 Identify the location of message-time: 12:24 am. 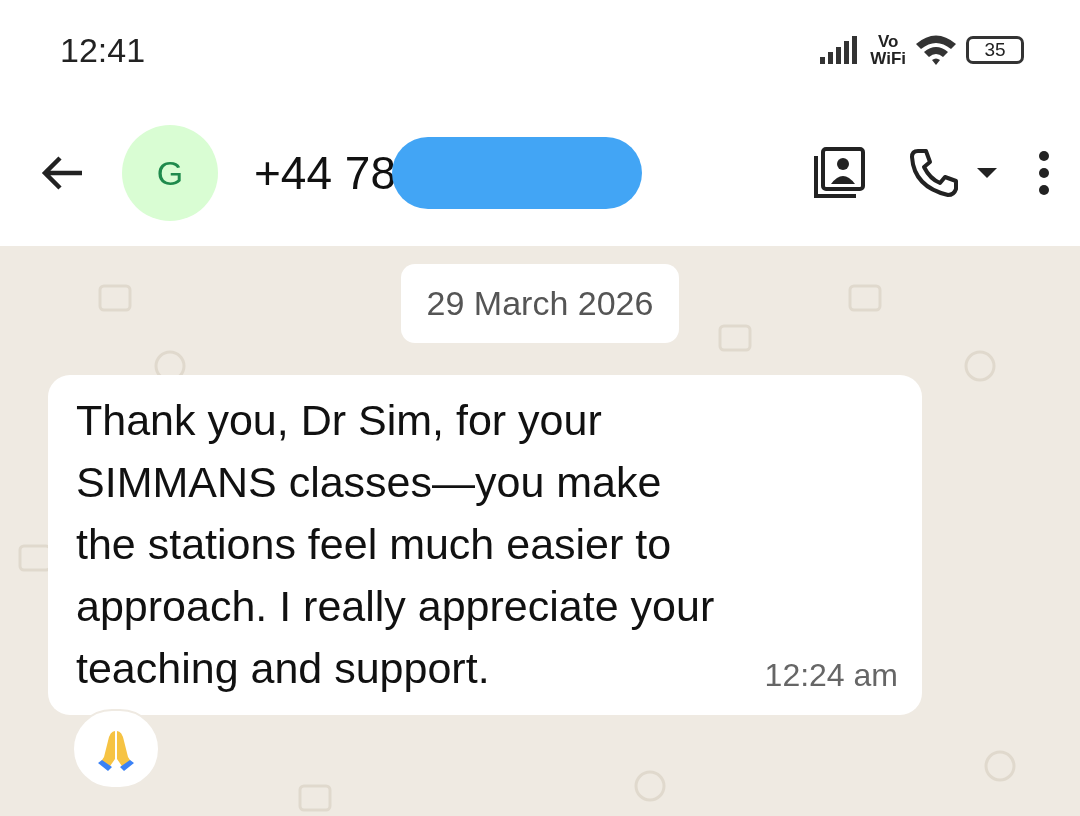
(831, 675).